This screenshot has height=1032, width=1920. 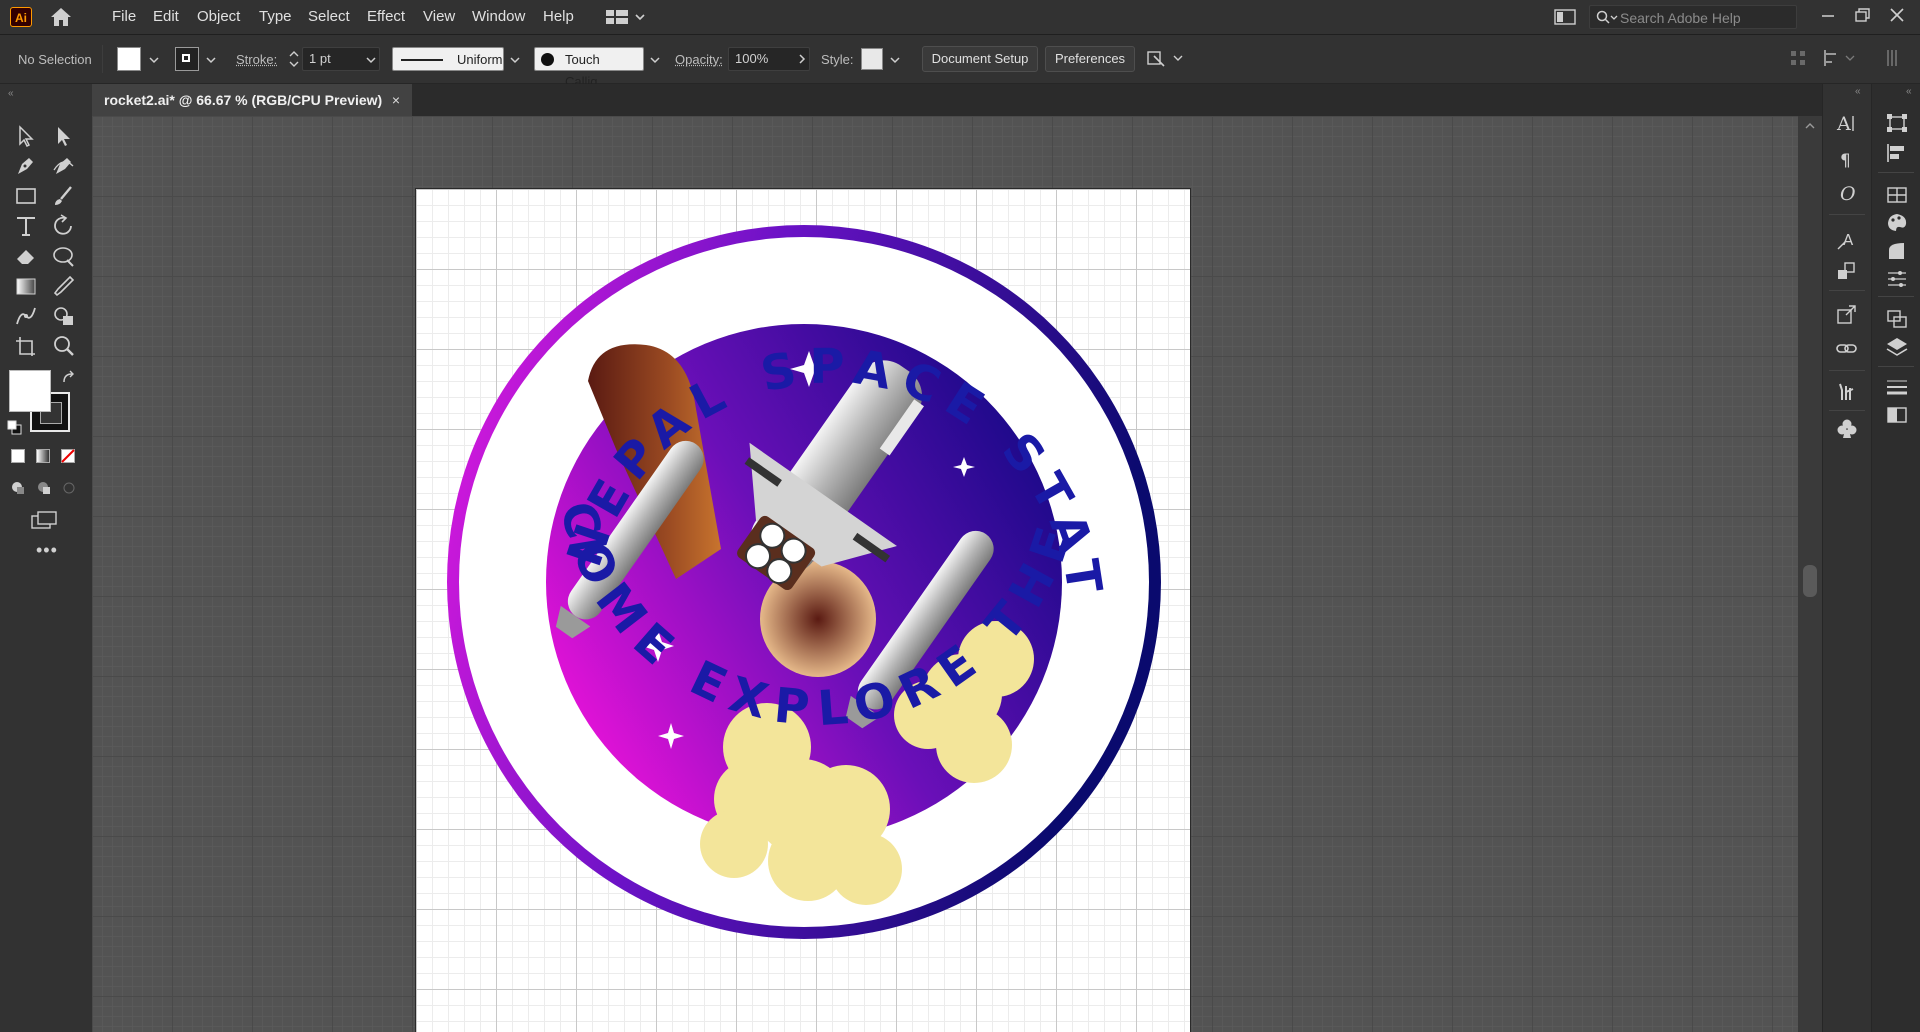 I want to click on warp-tool-icon, so click(x=64, y=256).